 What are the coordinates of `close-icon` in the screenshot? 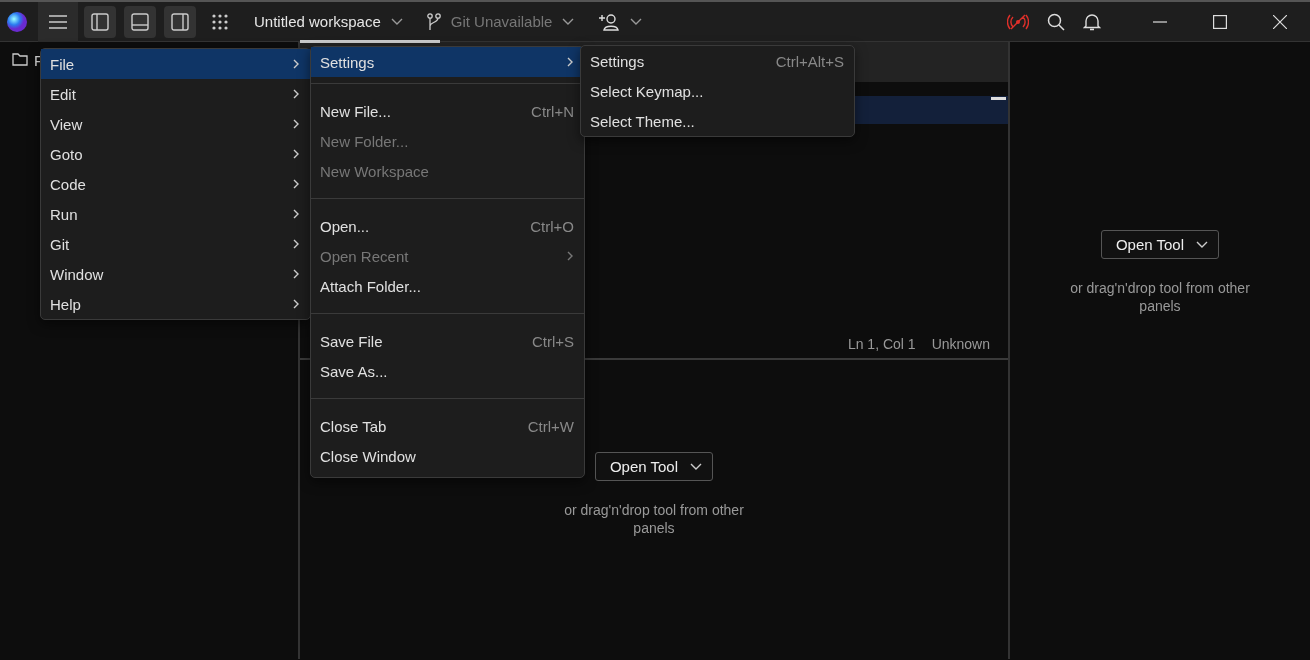 It's located at (1280, 21).